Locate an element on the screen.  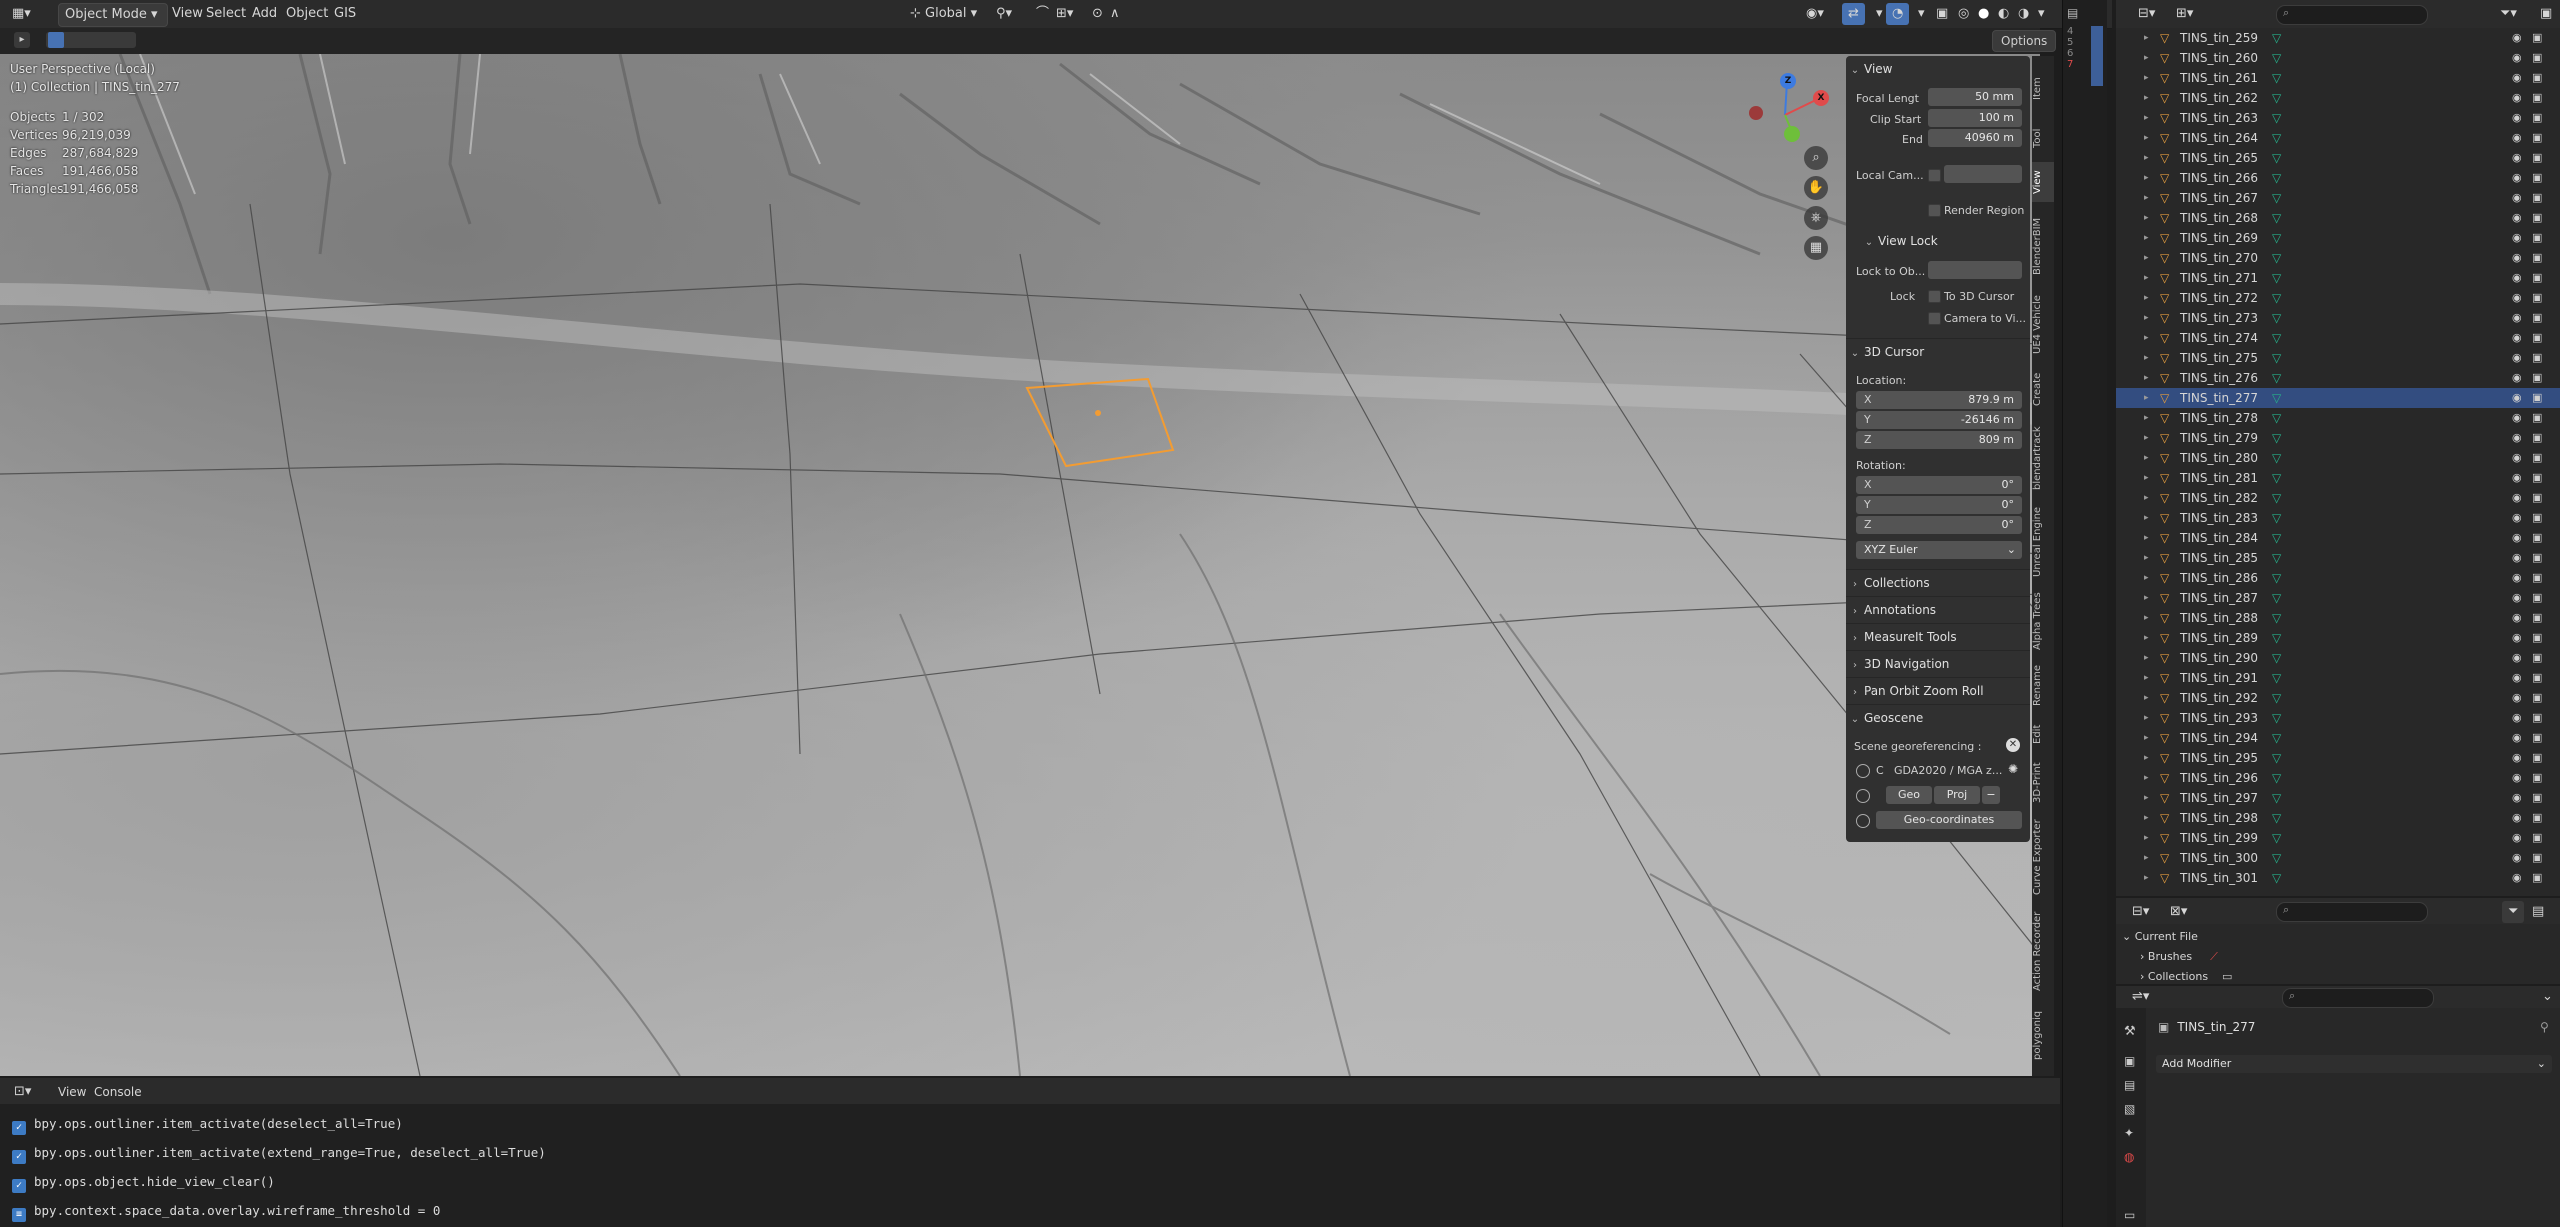
gizmo-neg-x is located at coordinates (1756, 113).